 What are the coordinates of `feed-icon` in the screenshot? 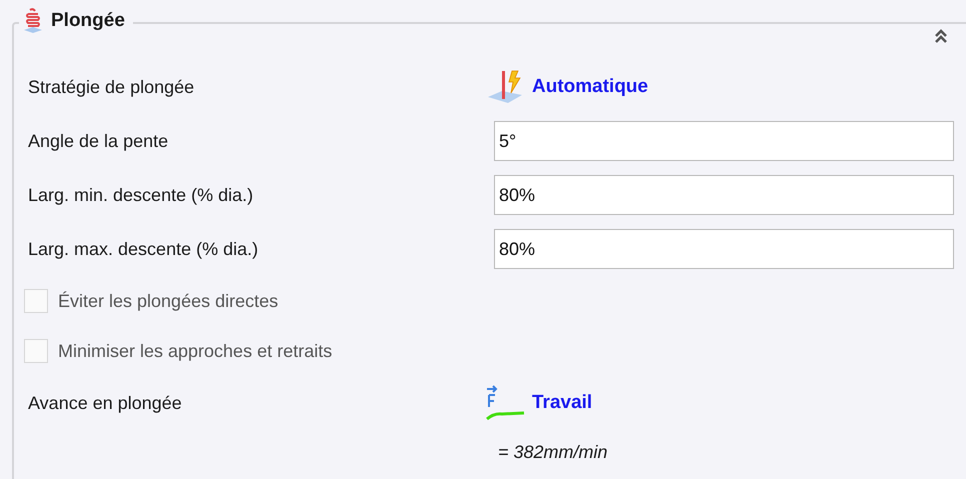 It's located at (506, 403).